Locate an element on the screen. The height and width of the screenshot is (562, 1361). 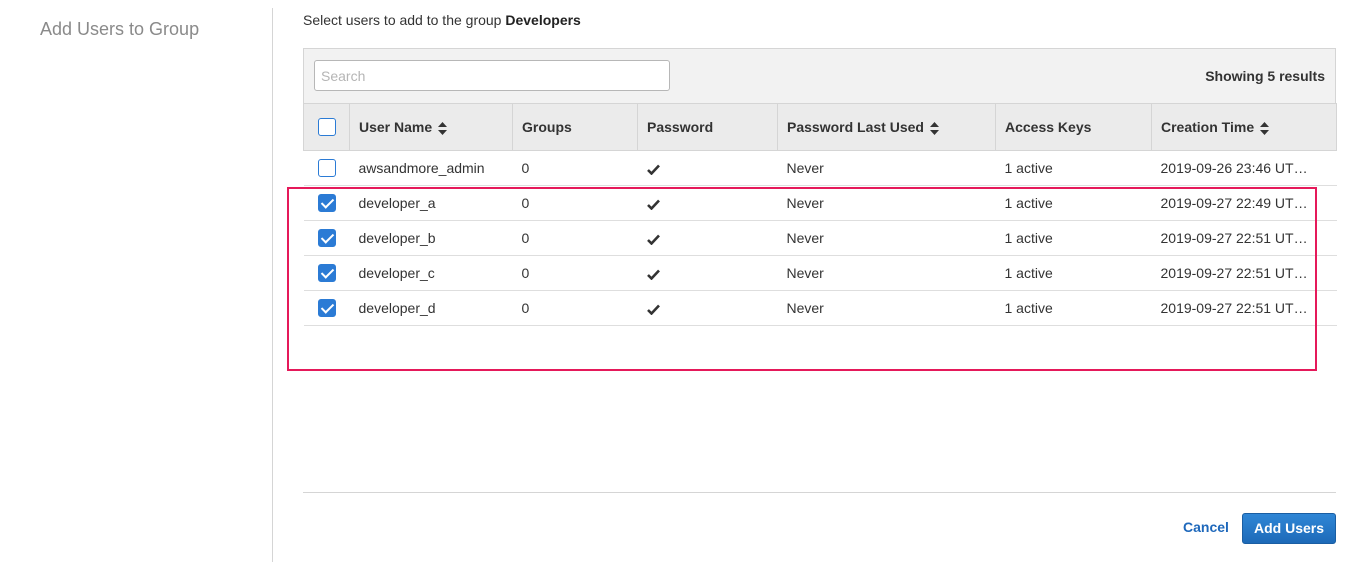
select-all-checkbox is located at coordinates (326, 127).